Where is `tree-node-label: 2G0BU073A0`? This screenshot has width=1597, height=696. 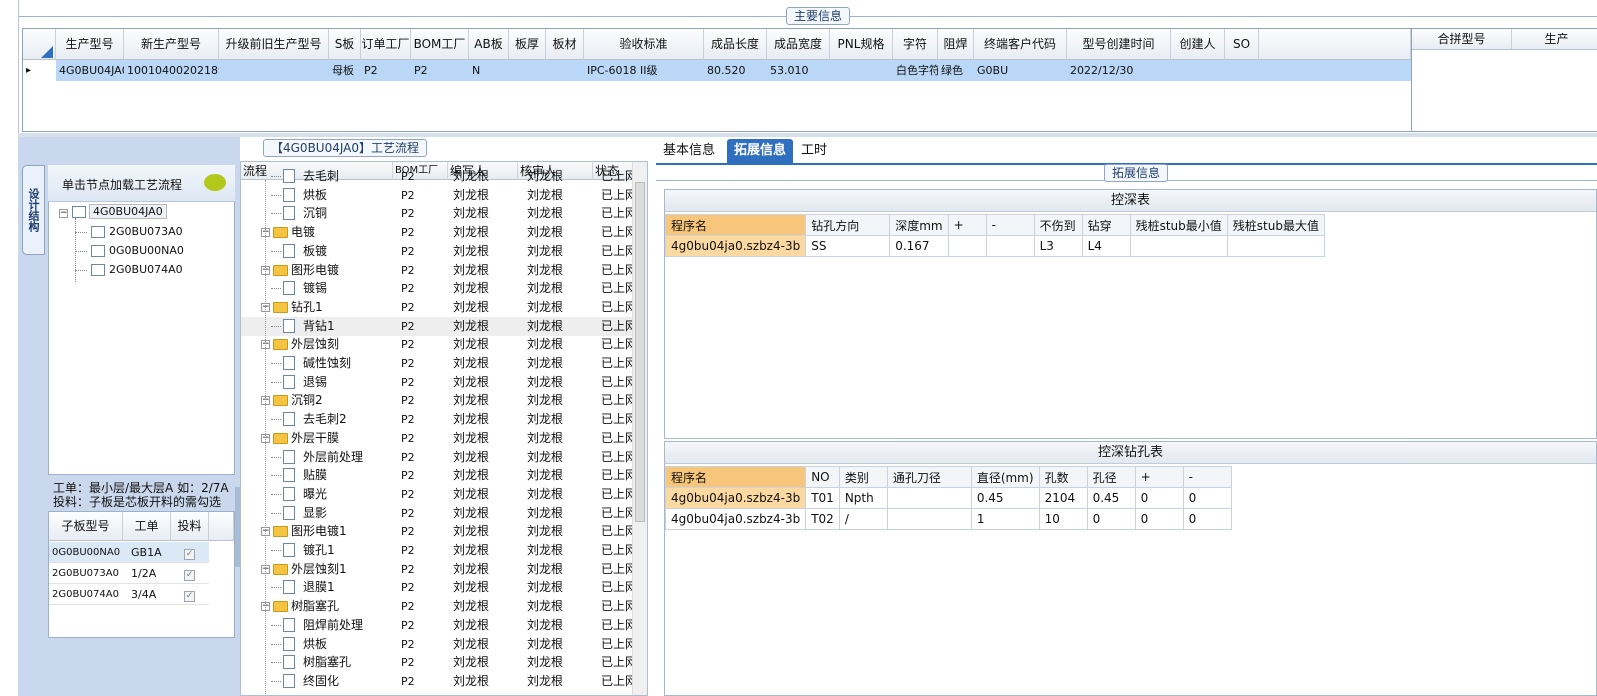
tree-node-label: 2G0BU073A0 is located at coordinates (146, 231).